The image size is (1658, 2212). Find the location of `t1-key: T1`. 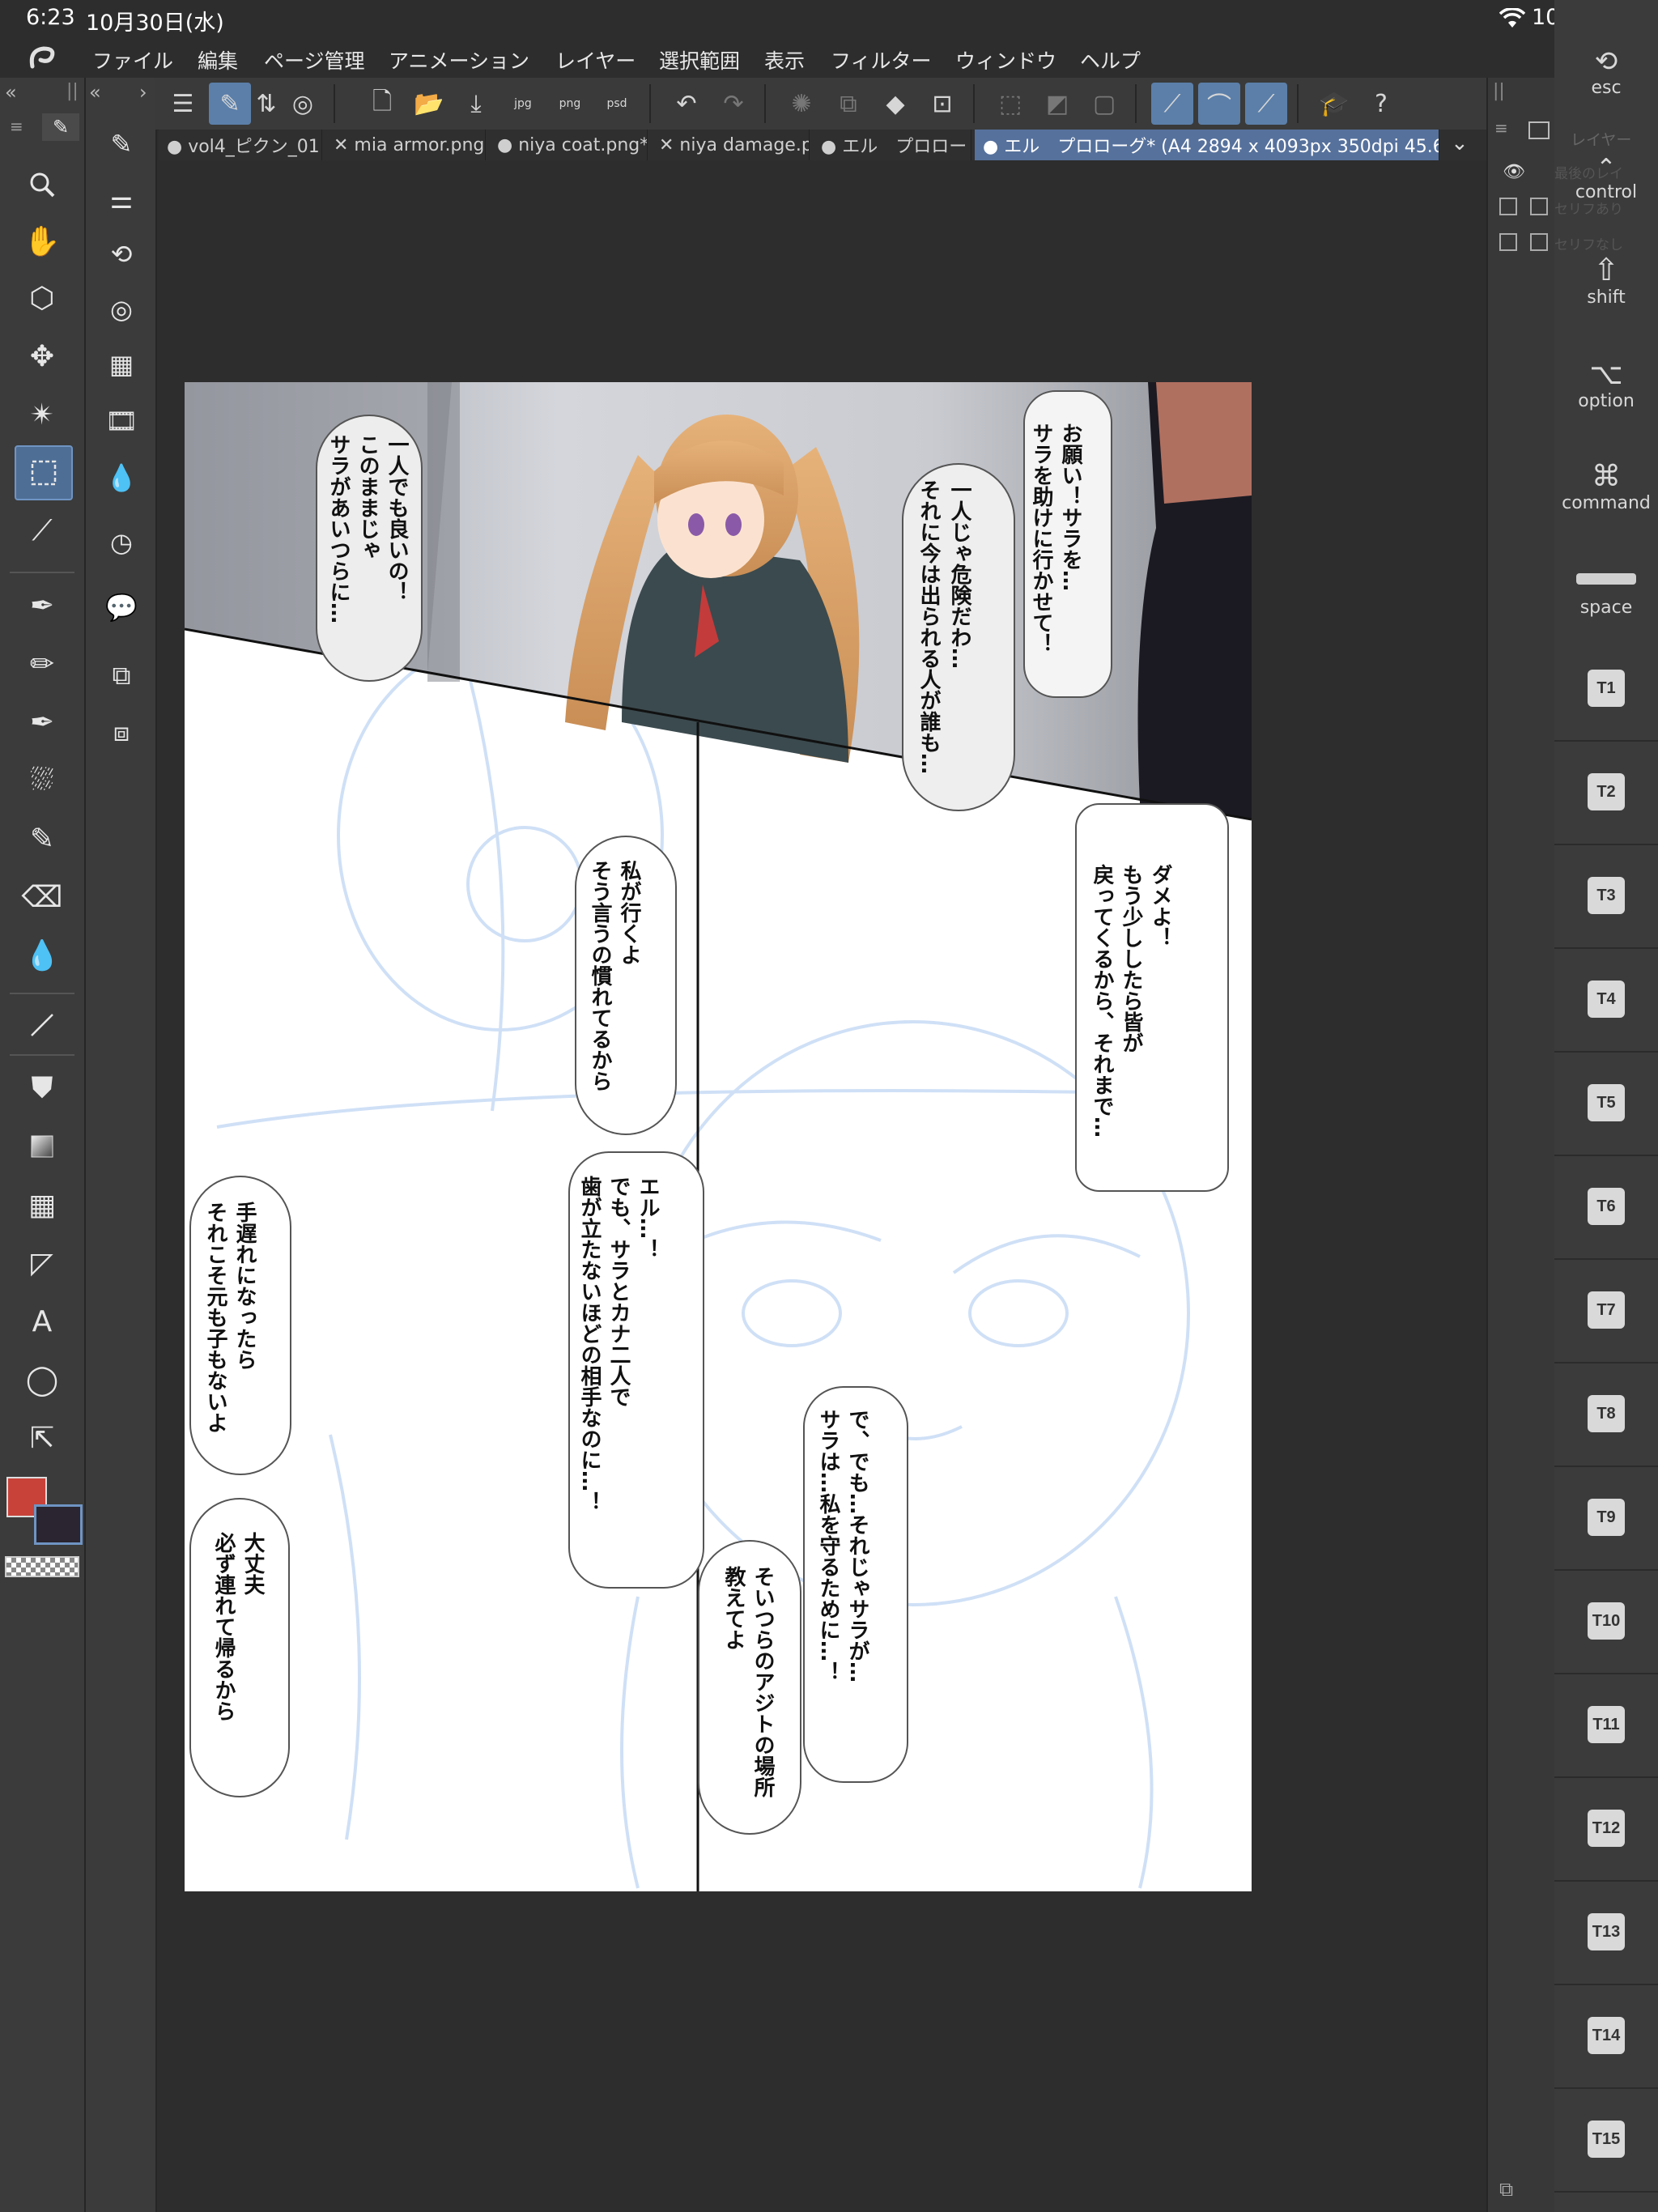

t1-key: T1 is located at coordinates (1606, 689).